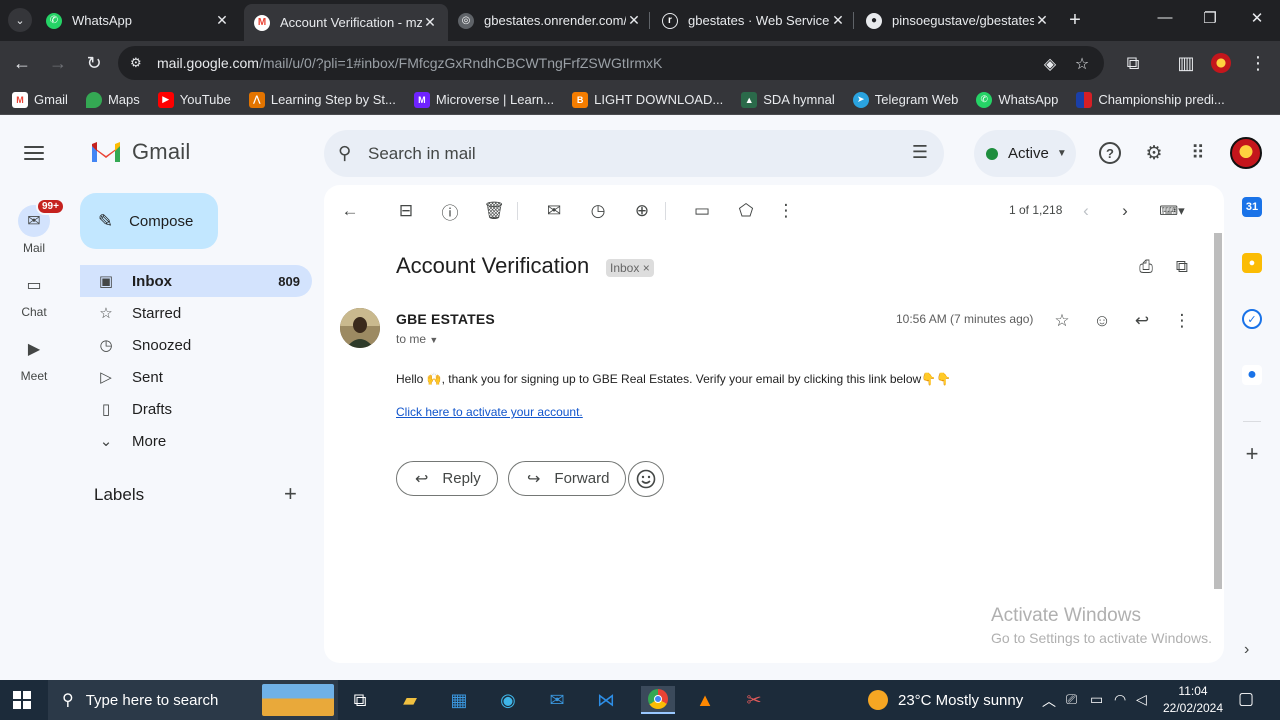 Image resolution: width=1280 pixels, height=720 pixels. Describe the element at coordinates (1017, 99) in the screenshot. I see `bookmark-whatsapp: ✆ WhatsApp` at that location.